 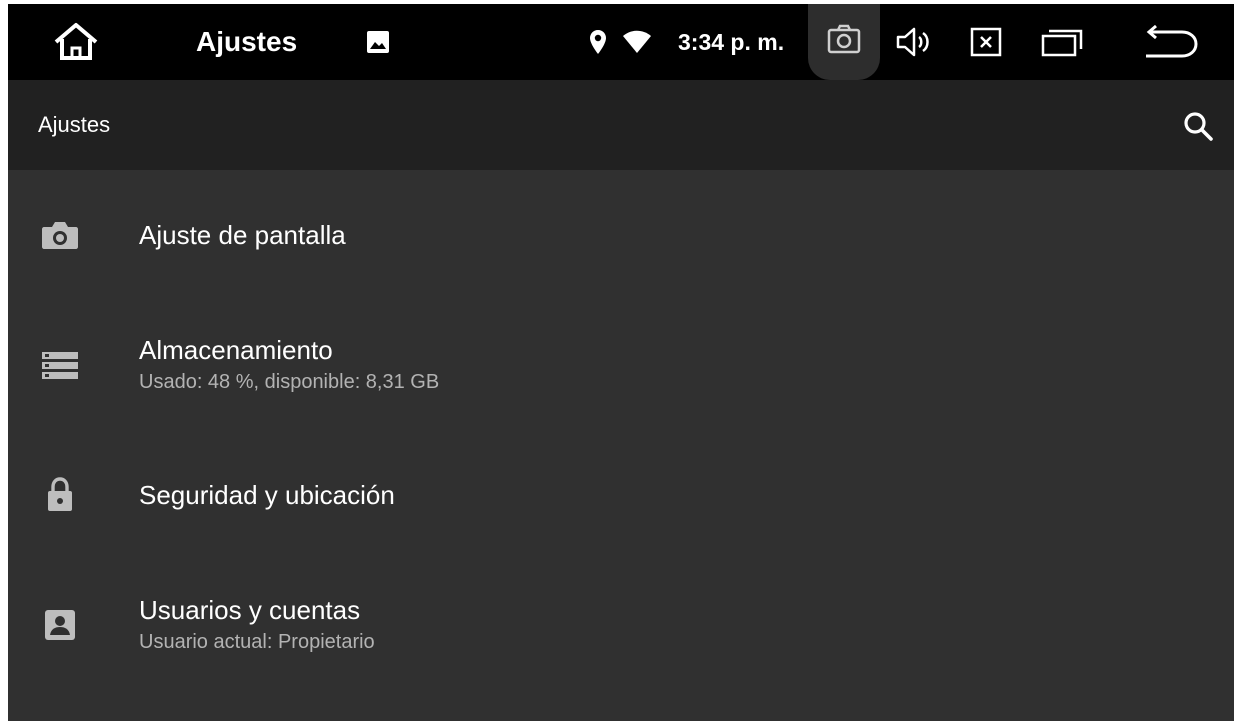 I want to click on home-icon, so click(x=76, y=42).